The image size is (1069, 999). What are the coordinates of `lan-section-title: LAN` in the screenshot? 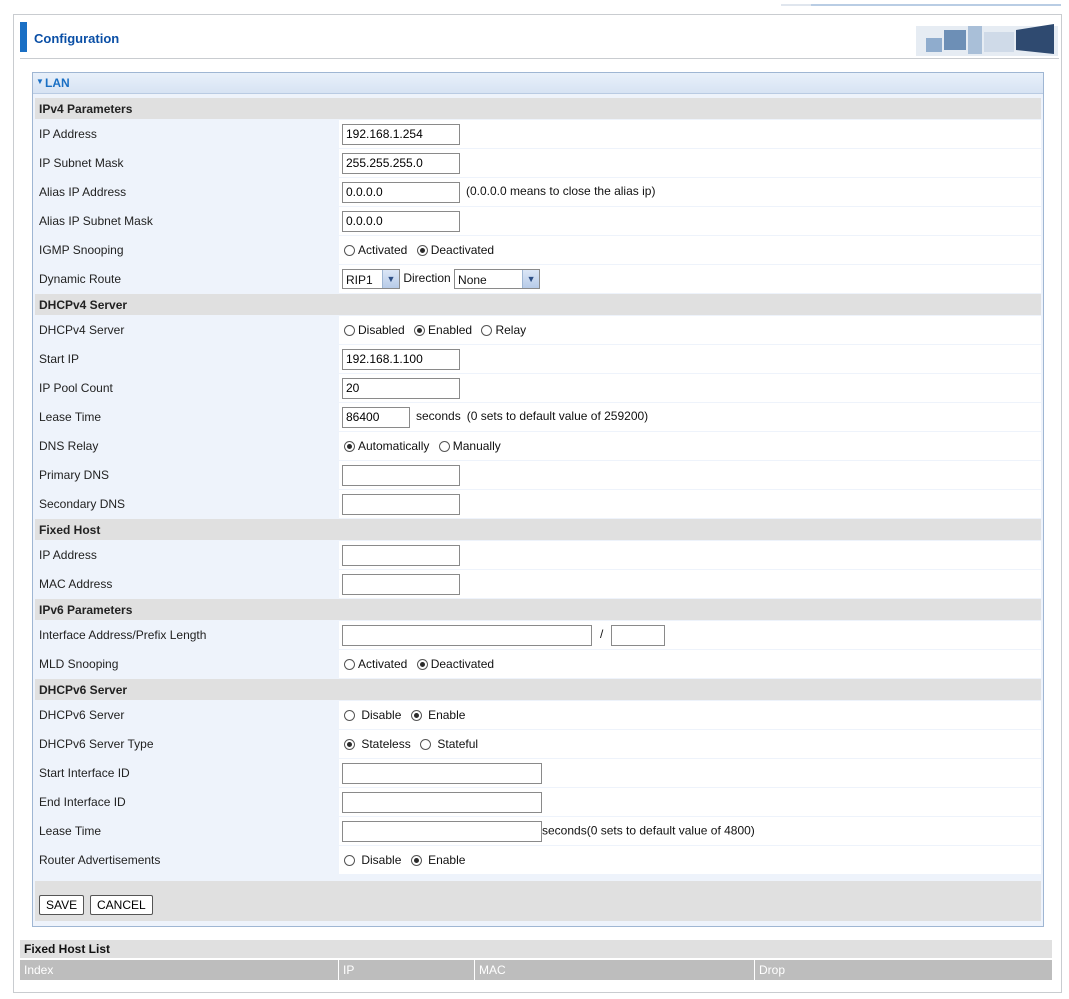 It's located at (57, 83).